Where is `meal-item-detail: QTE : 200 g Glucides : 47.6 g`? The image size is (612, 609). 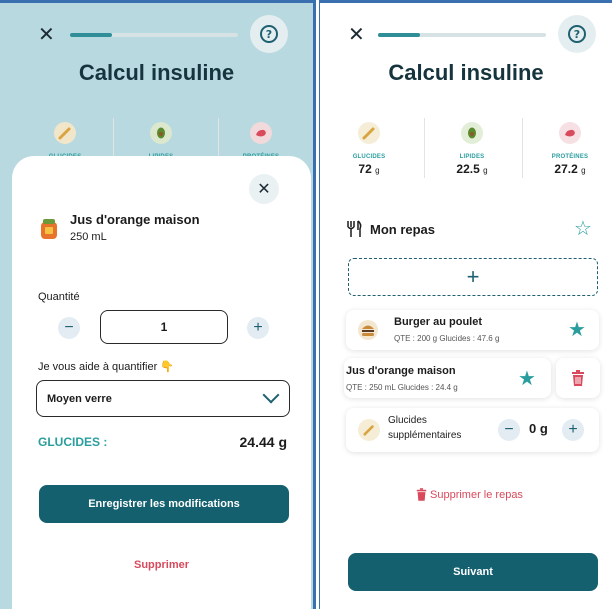 meal-item-detail: QTE : 200 g Glucides : 47.6 g is located at coordinates (447, 338).